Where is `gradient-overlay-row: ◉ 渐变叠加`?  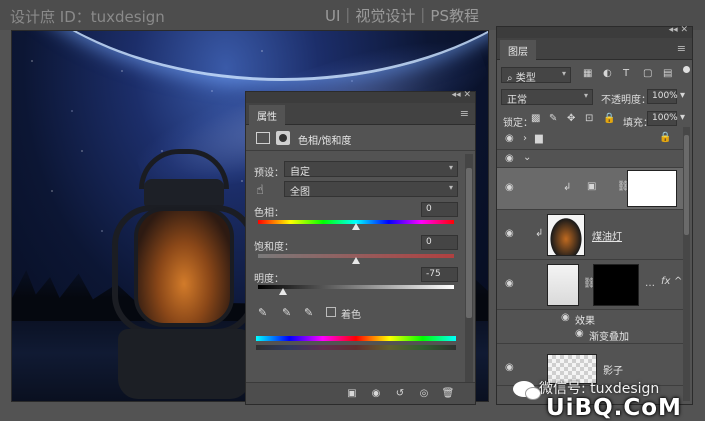
gradient-overlay-row: ◉ 渐变叠加 is located at coordinates (590, 335).